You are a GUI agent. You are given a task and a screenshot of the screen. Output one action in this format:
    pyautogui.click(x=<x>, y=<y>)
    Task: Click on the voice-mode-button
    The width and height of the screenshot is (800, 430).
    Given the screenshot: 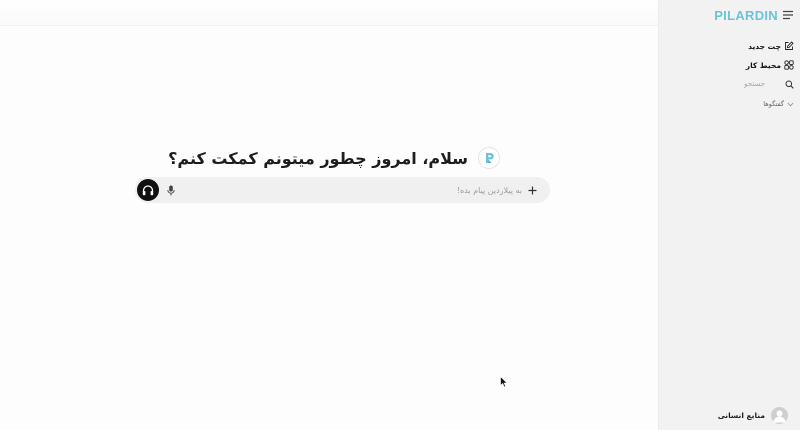 What is the action you would take?
    pyautogui.click(x=148, y=190)
    